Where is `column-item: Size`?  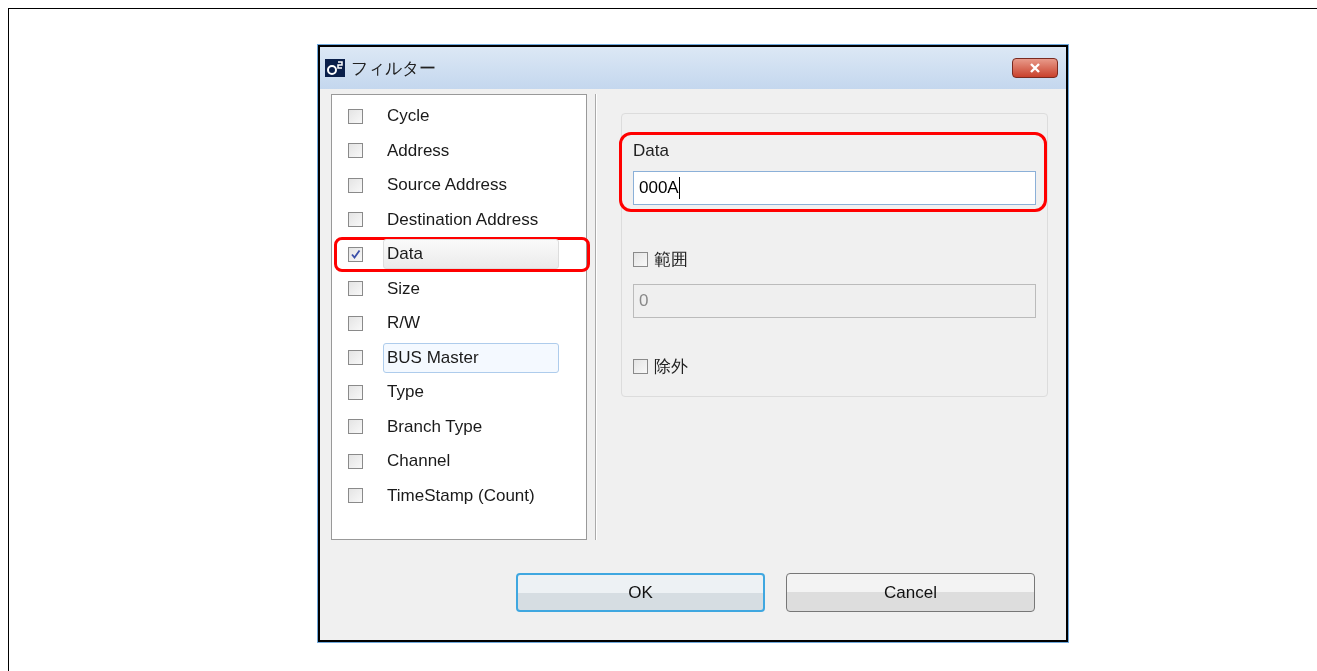 column-item: Size is located at coordinates (471, 288).